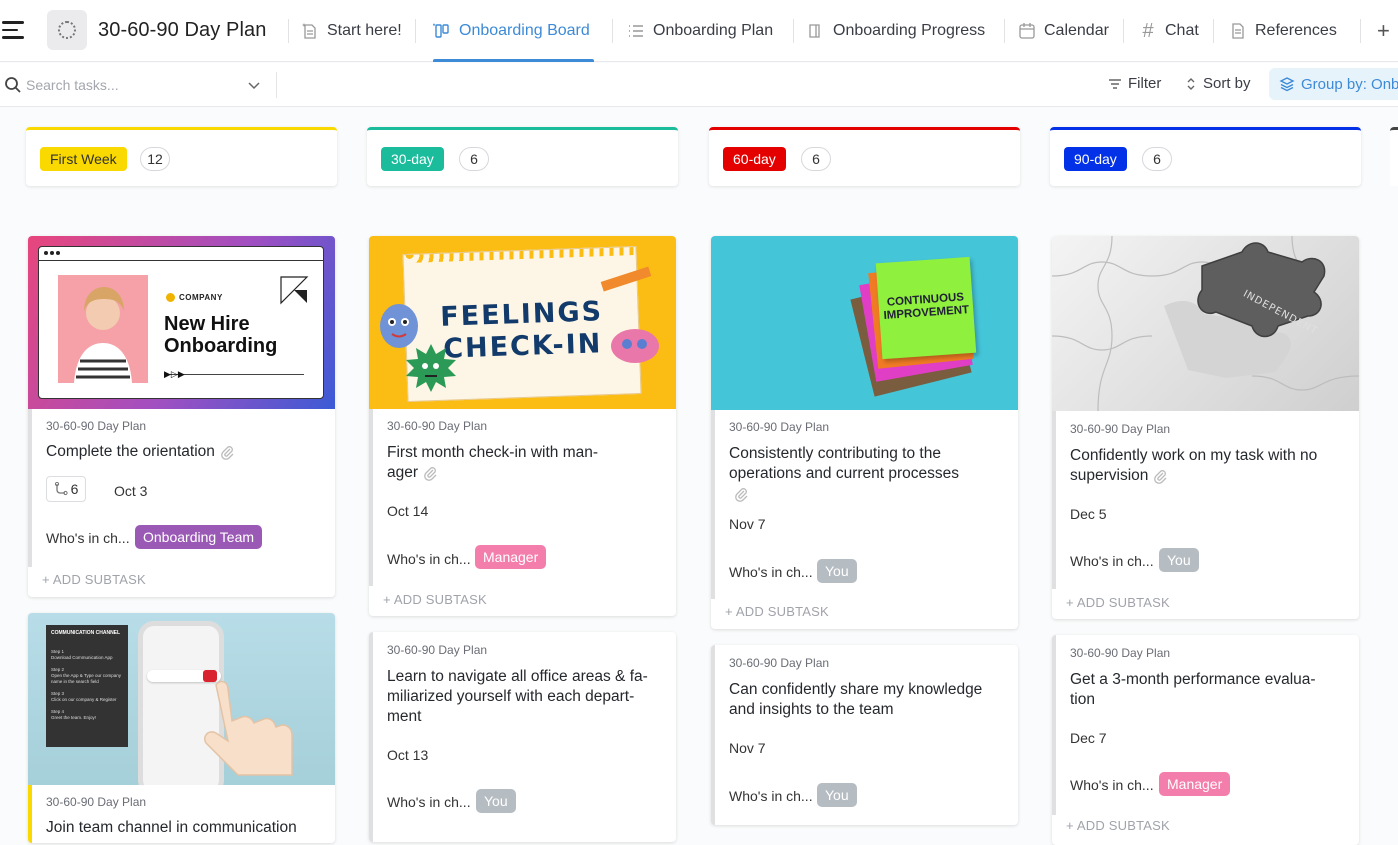  Describe the element at coordinates (1394, 156) in the screenshot. I see `column-header-next` at that location.